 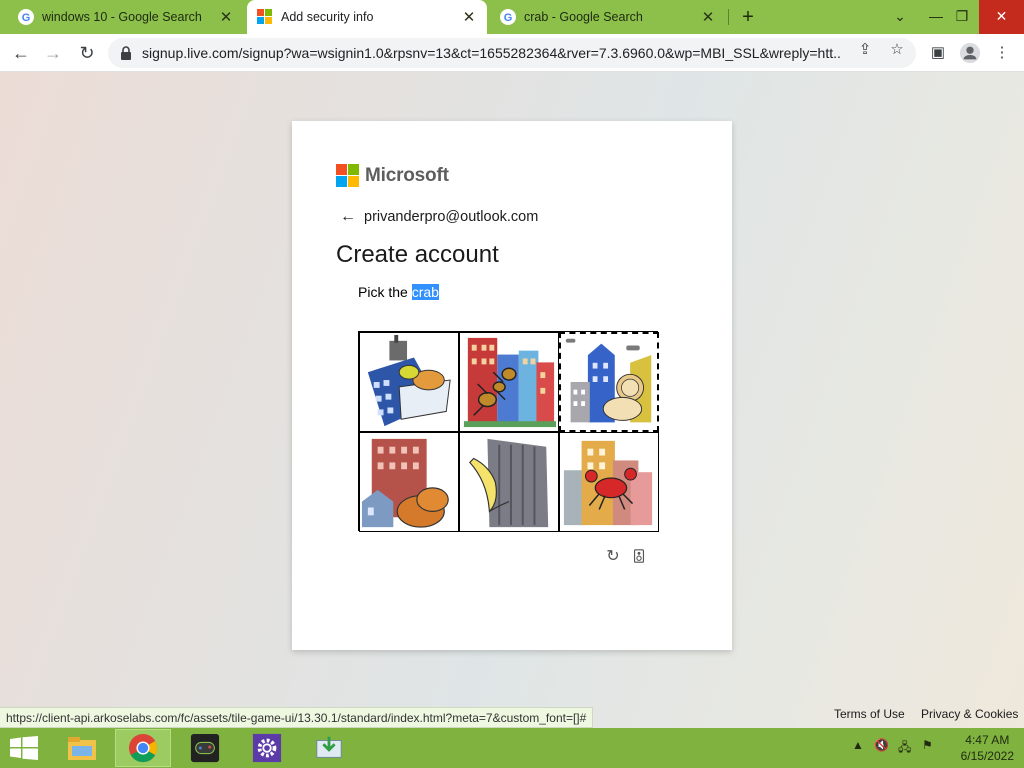 I want to click on system-clock: 4:47 AM 6/15/2022, so click(x=987, y=748).